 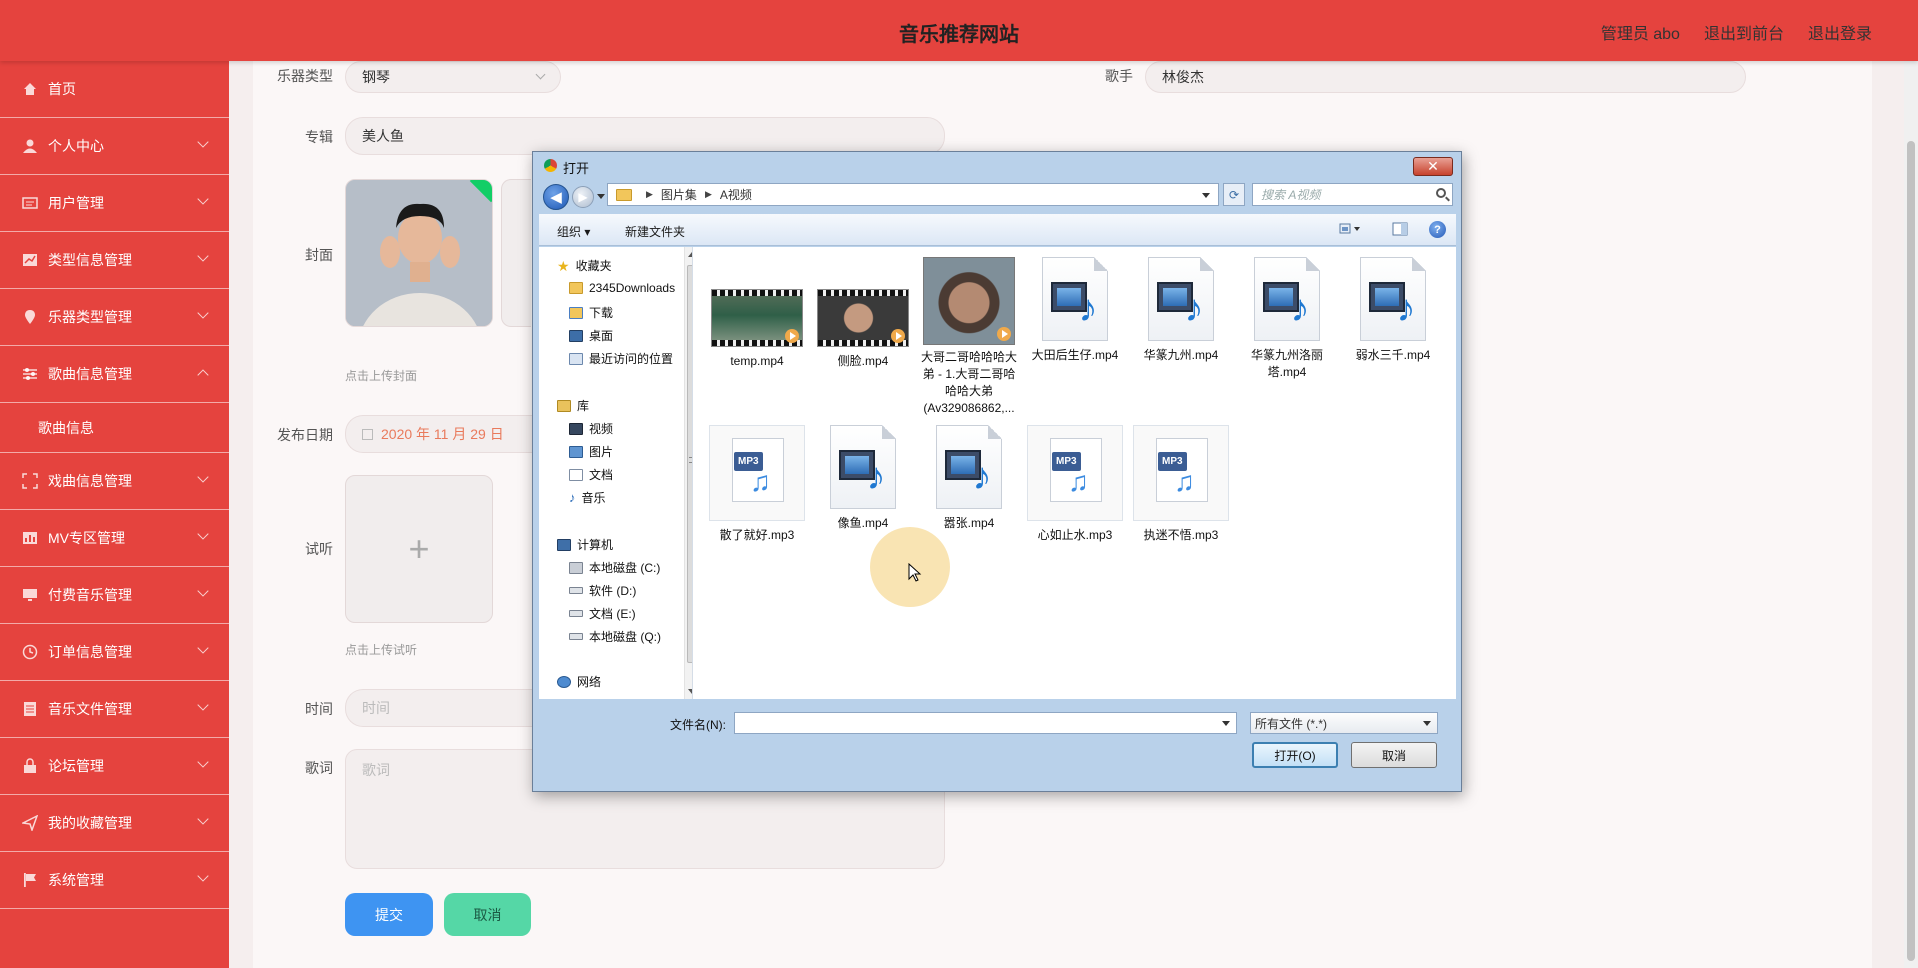 I want to click on singer-photo, so click(x=419, y=253).